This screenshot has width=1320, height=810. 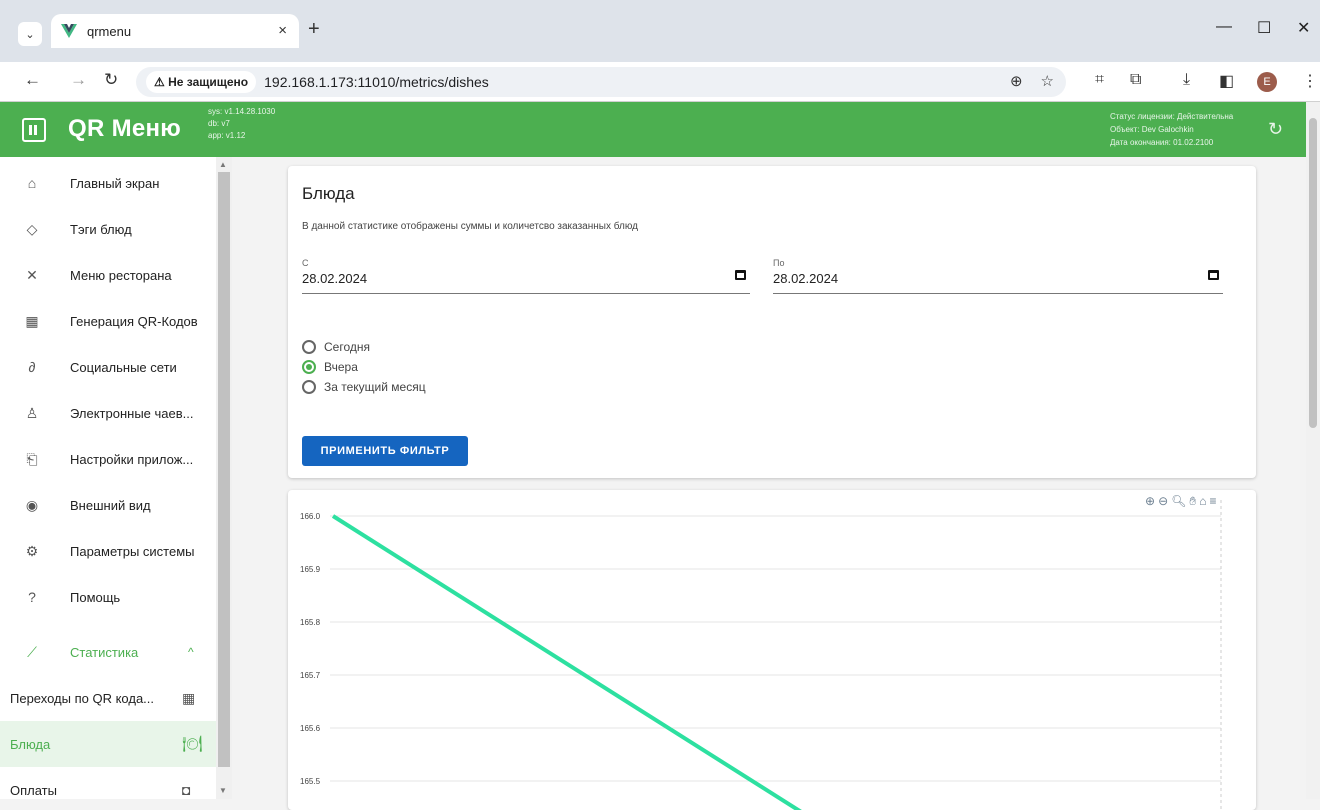 What do you see at coordinates (189, 697) in the screenshot?
I see `qr-icon: ▦` at bounding box center [189, 697].